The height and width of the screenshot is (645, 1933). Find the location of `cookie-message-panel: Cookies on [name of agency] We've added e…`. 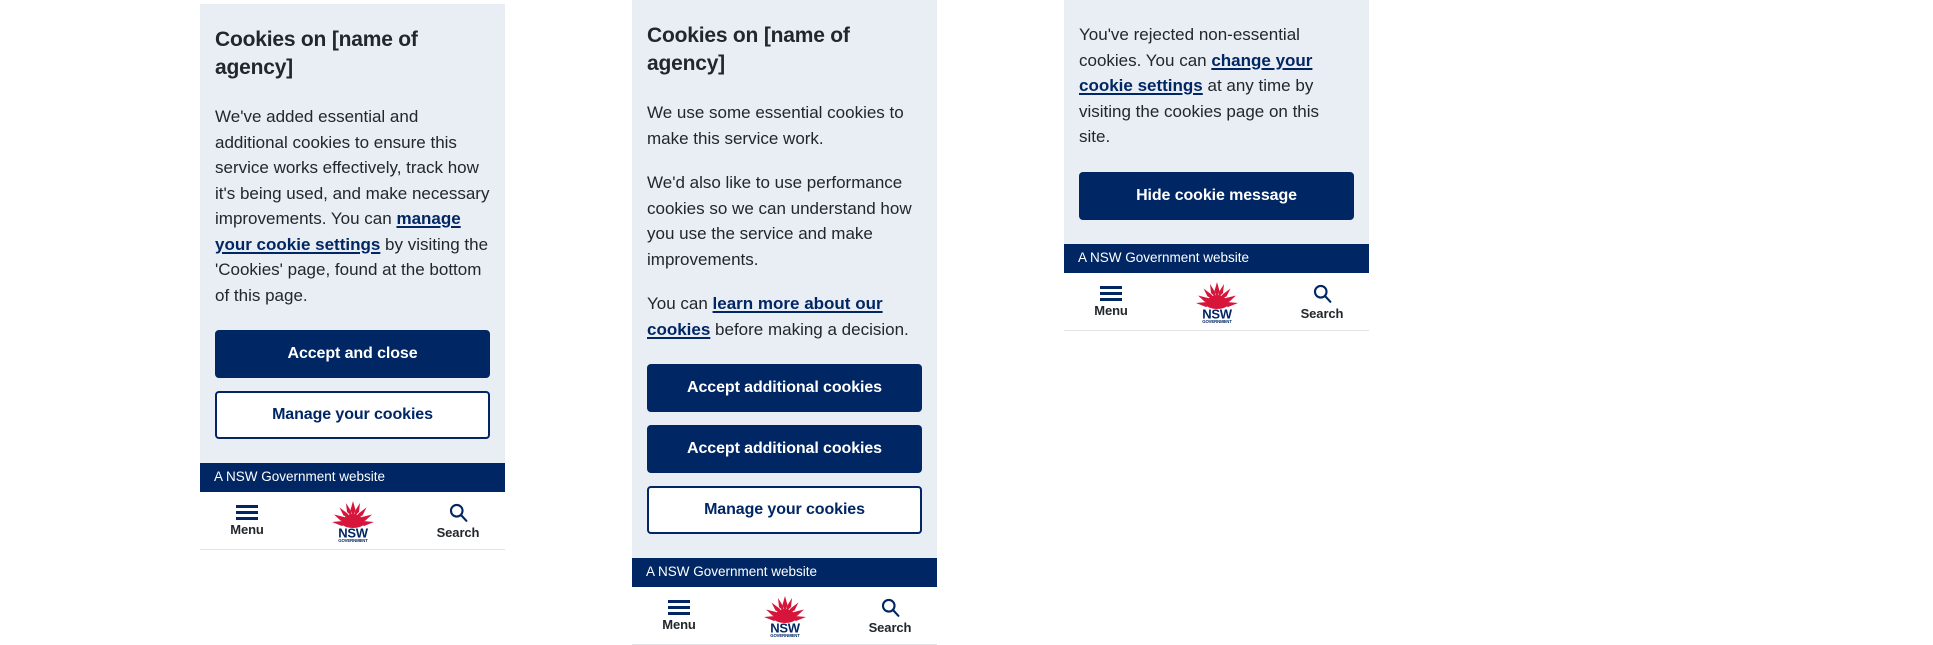

cookie-message-panel: Cookies on [name of agency] We've added e… is located at coordinates (352, 233).